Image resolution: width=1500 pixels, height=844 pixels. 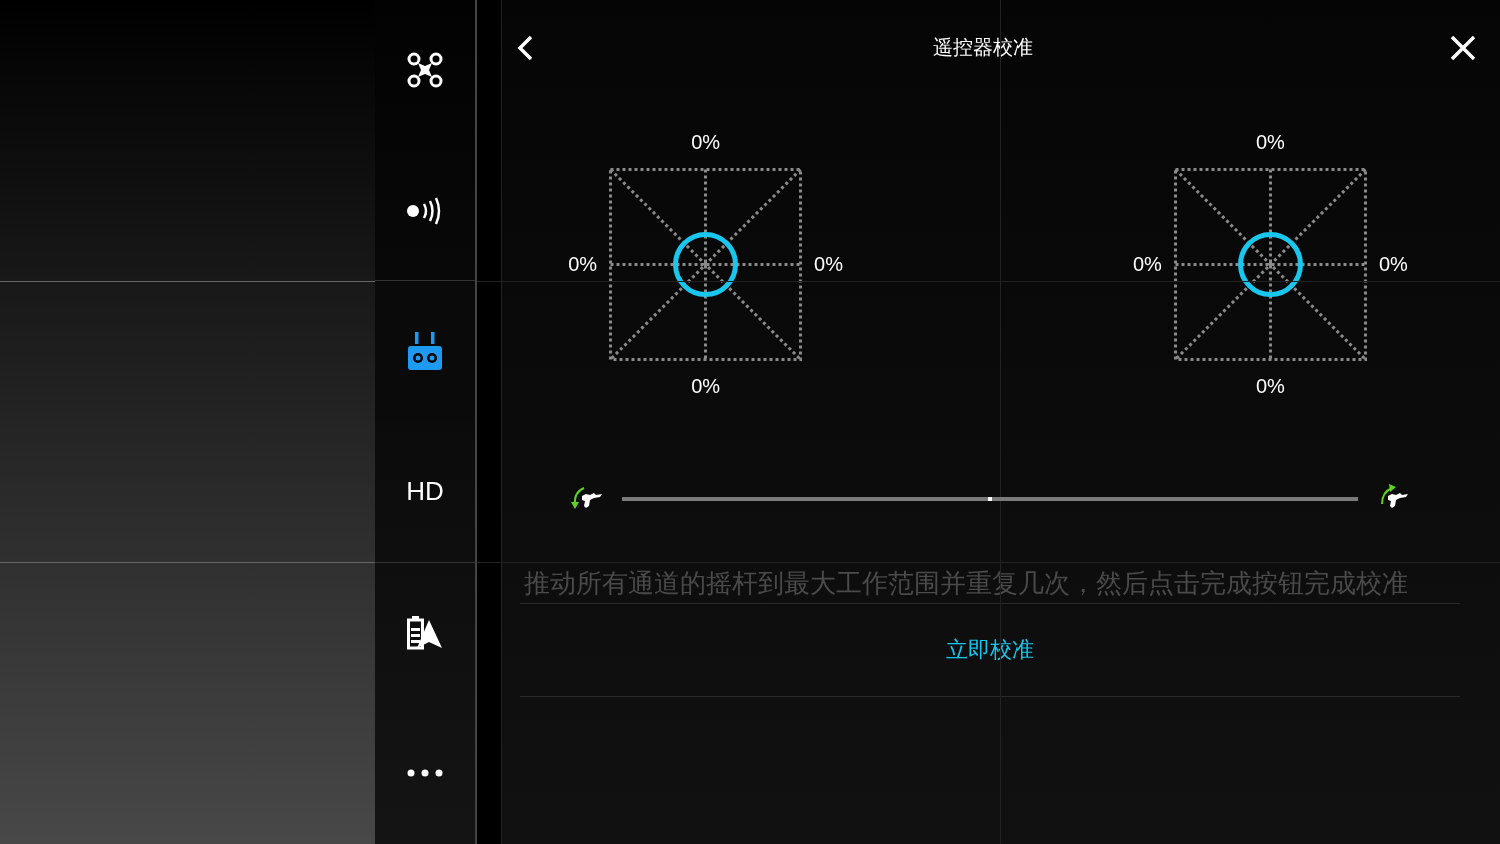 What do you see at coordinates (425, 773) in the screenshot?
I see `more-icon` at bounding box center [425, 773].